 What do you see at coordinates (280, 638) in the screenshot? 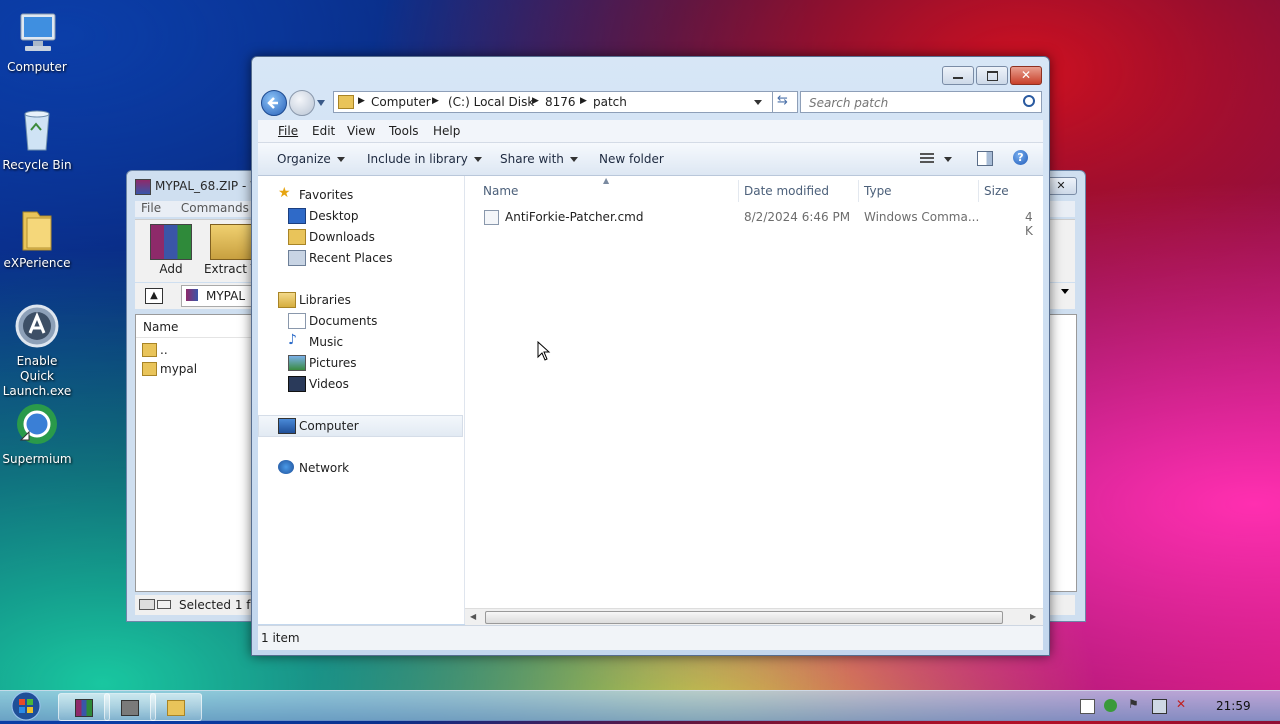
I see `item-count: 1 item` at bounding box center [280, 638].